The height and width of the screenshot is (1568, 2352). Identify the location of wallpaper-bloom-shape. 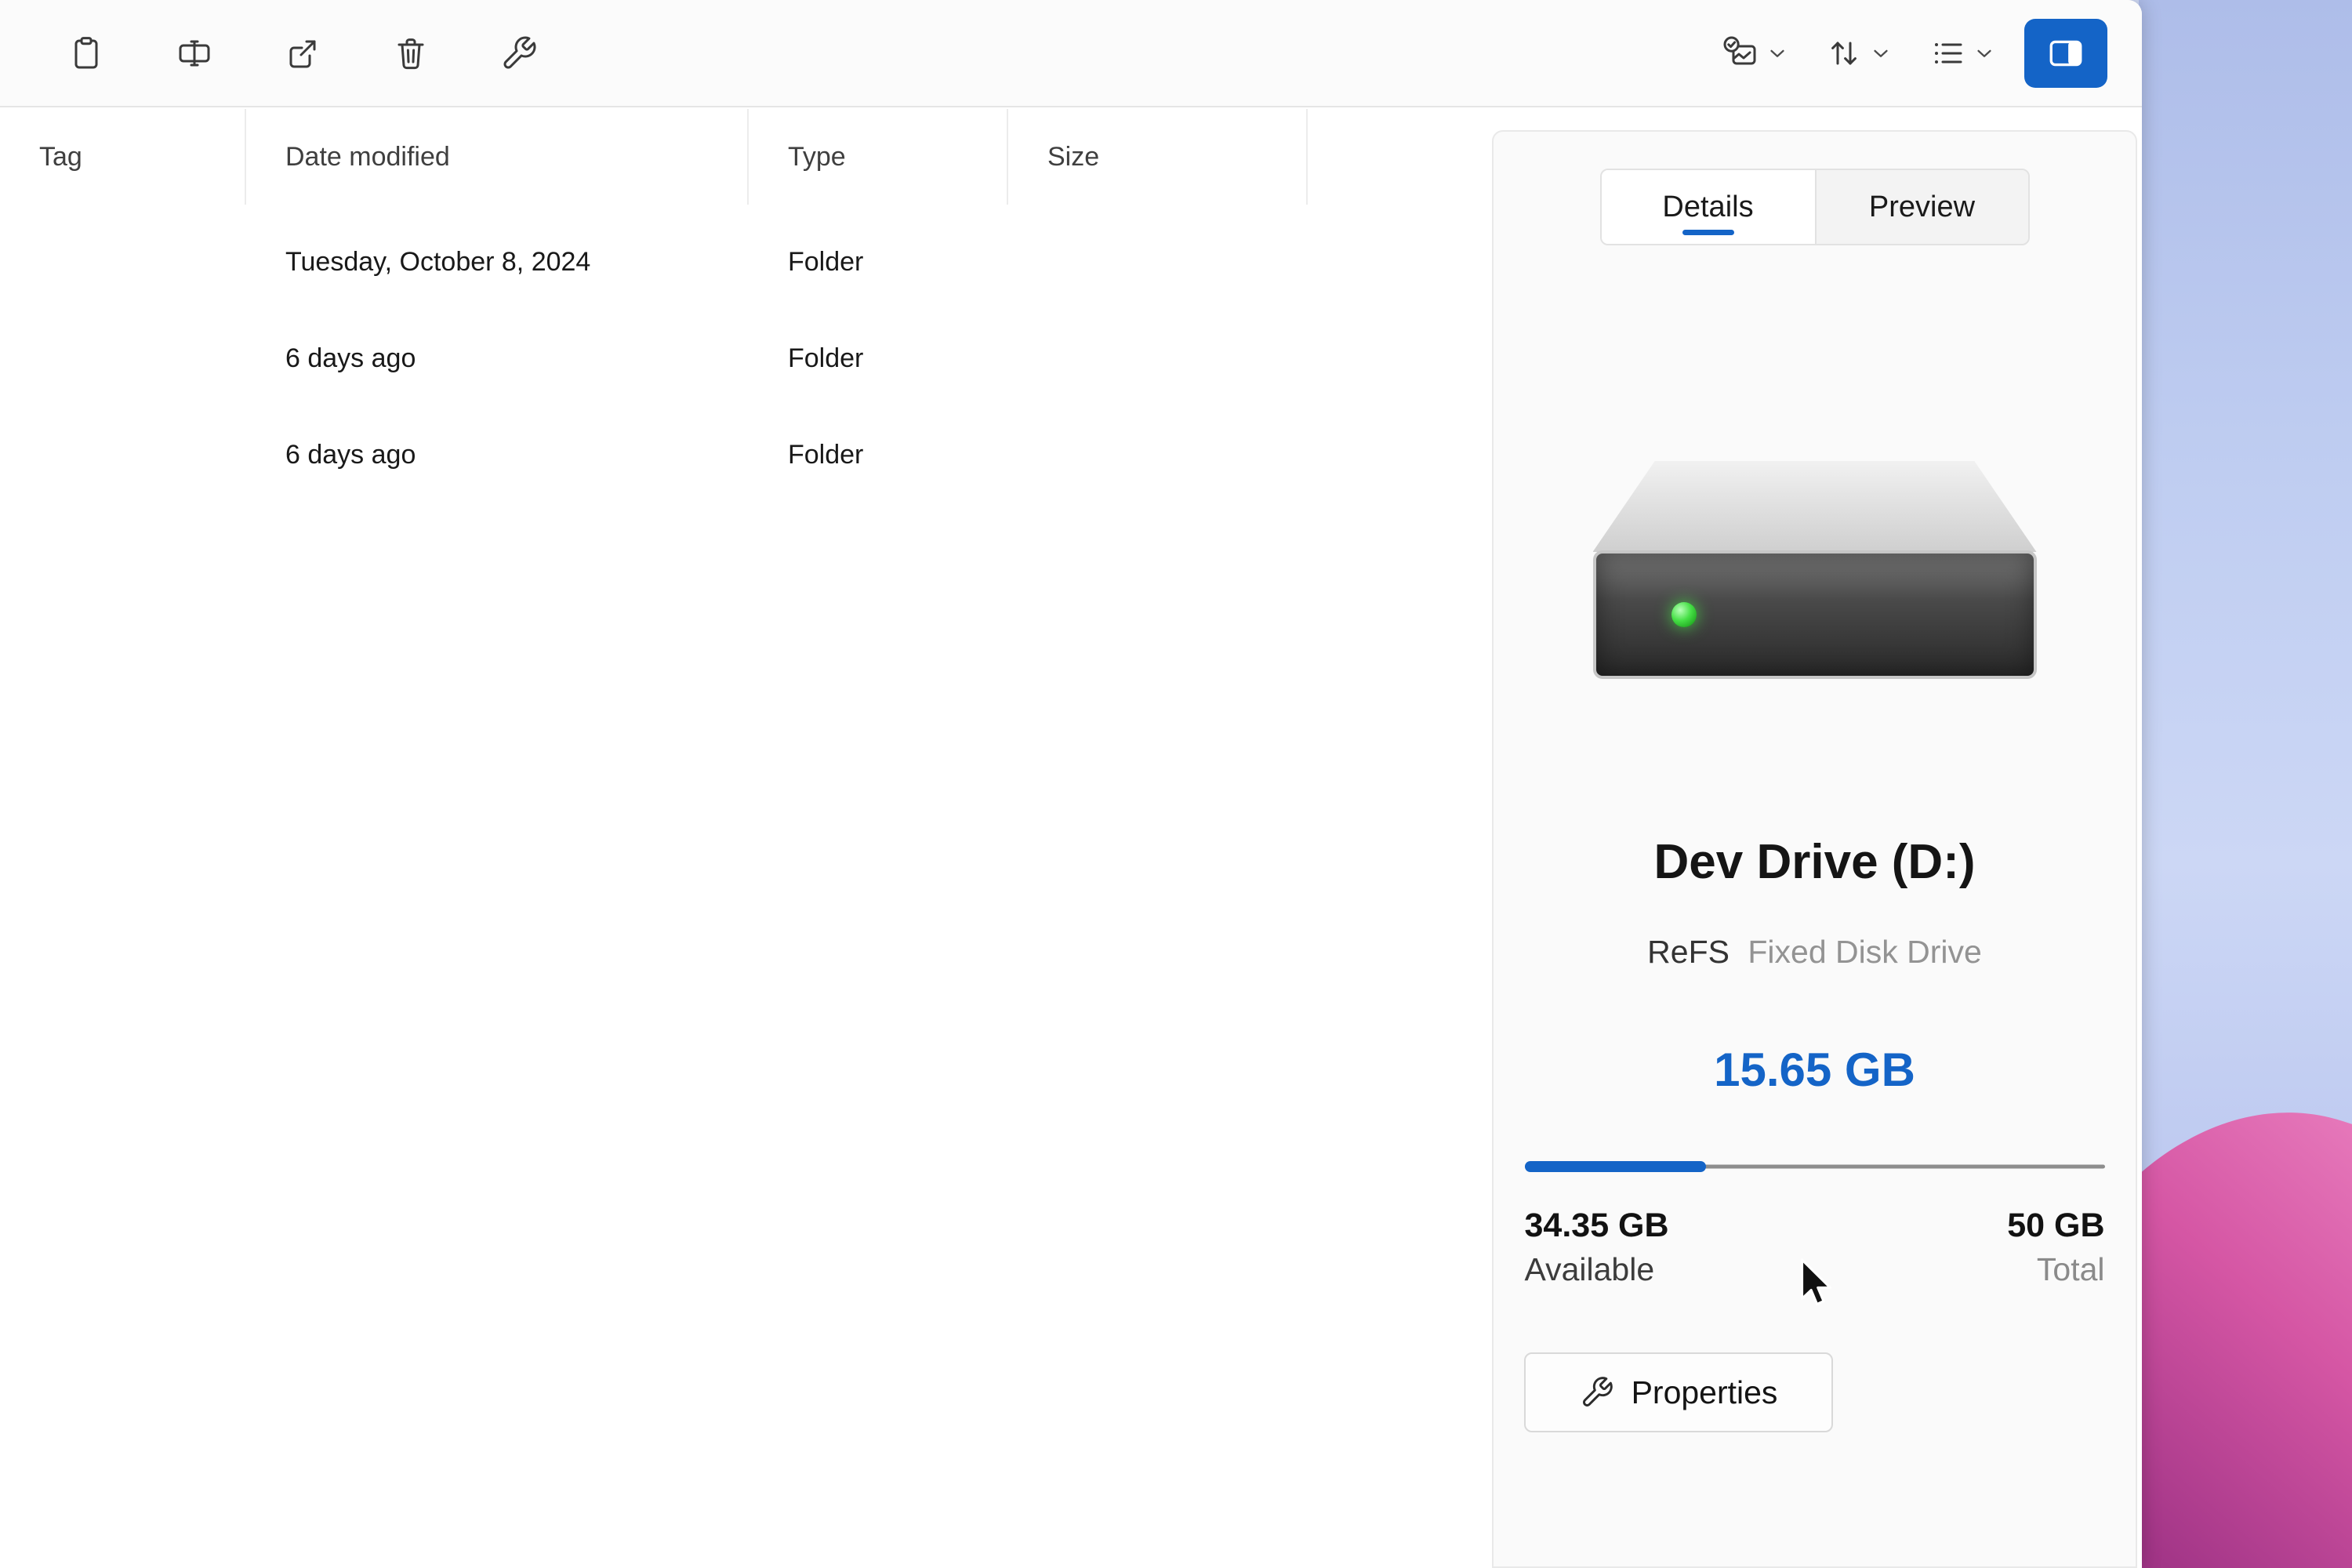
(2245, 1311).